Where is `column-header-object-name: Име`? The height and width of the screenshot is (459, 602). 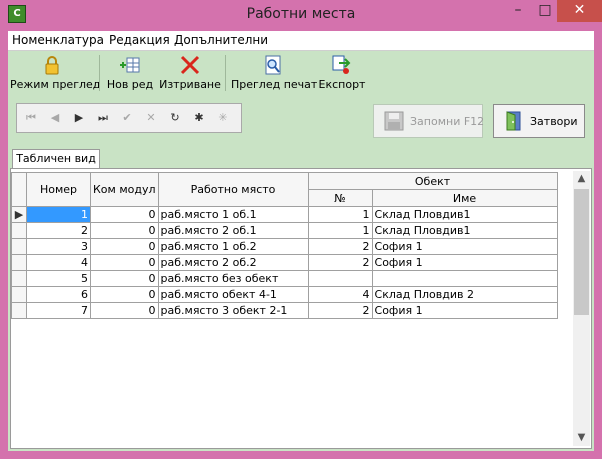
column-header-object-name: Име is located at coordinates (464, 198).